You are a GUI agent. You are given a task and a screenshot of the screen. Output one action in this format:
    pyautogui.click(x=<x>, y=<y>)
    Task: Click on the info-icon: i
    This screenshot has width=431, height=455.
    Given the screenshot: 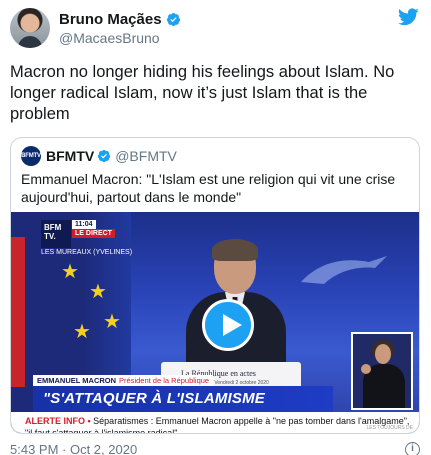 What is the action you would take?
    pyautogui.click(x=412, y=448)
    